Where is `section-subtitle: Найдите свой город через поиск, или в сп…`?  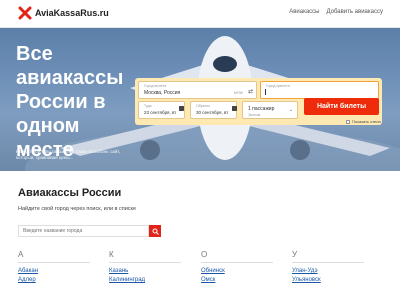
section-subtitle: Найдите свой город через поиск, или в сп… is located at coordinates (77, 209).